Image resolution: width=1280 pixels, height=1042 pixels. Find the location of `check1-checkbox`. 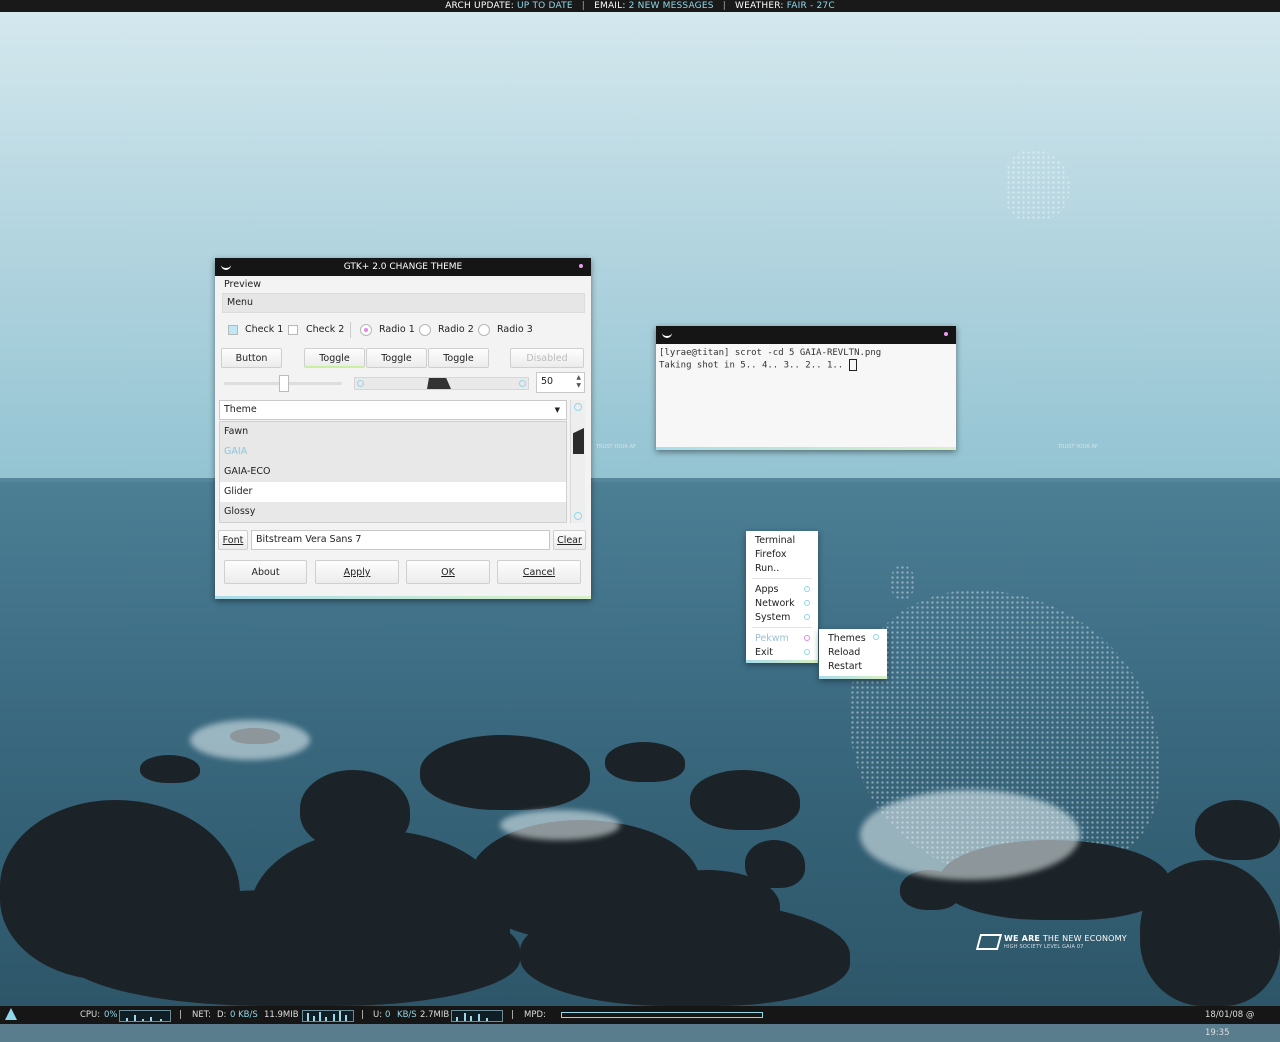

check1-checkbox is located at coordinates (233, 330).